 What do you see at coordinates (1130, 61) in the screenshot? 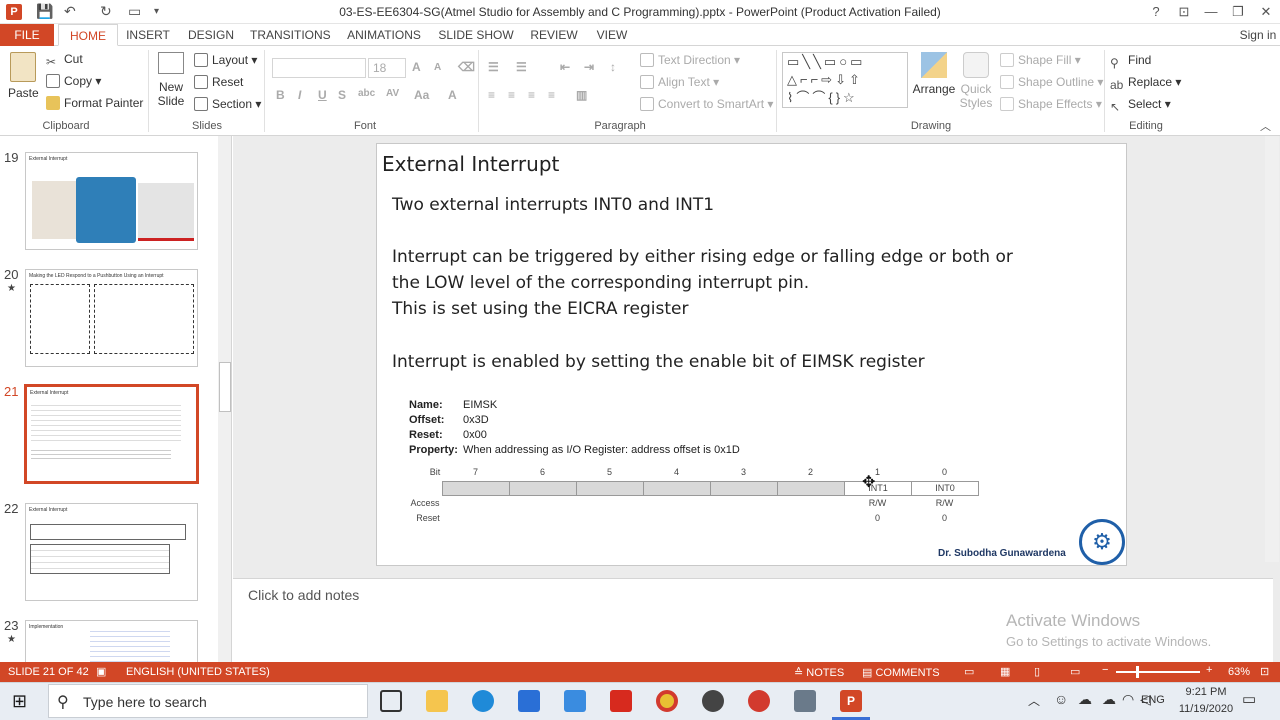
I see `find-button: ⚲ Find` at bounding box center [1130, 61].